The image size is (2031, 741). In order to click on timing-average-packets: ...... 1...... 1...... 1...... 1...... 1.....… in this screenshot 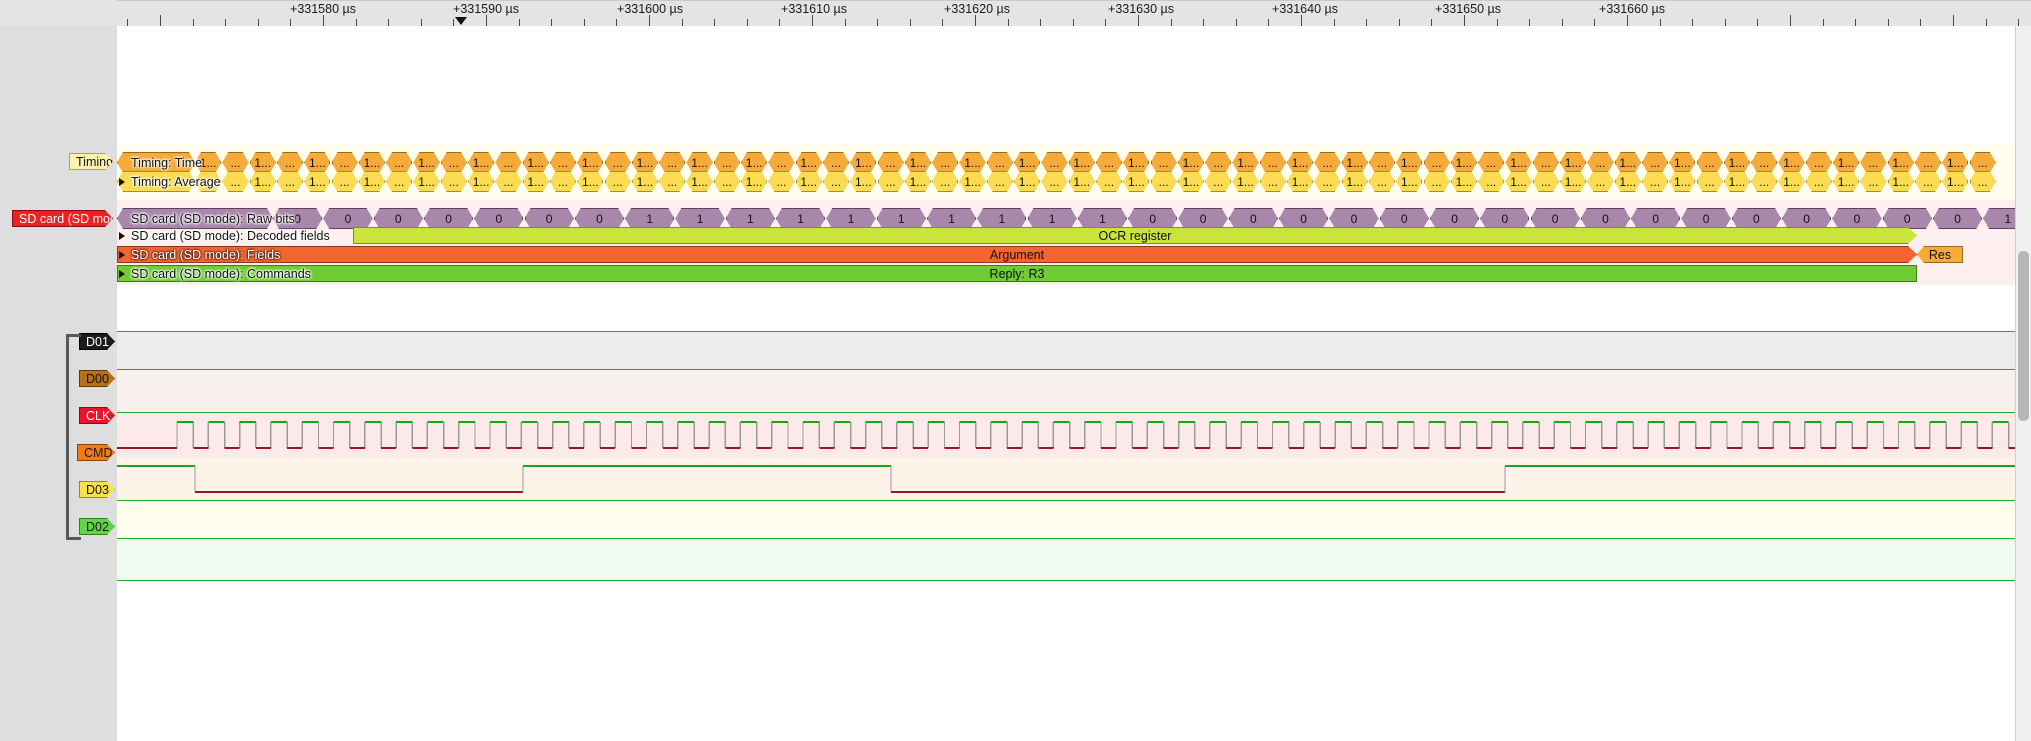, I will do `click(1074, 181)`.